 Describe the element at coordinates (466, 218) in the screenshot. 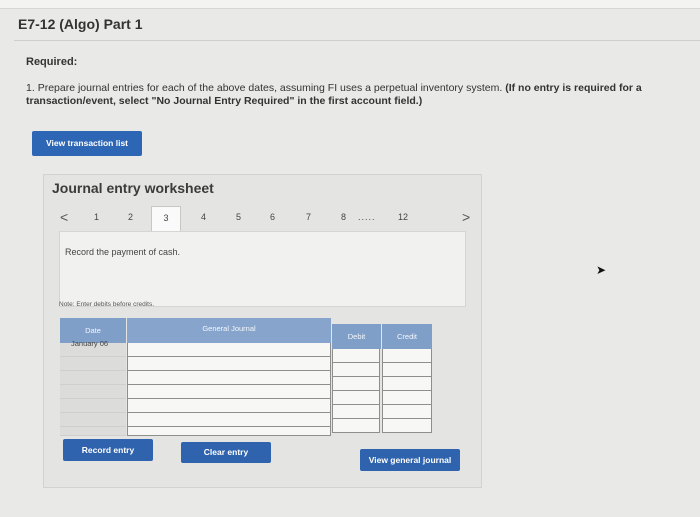

I see `next-page-icon: >` at that location.